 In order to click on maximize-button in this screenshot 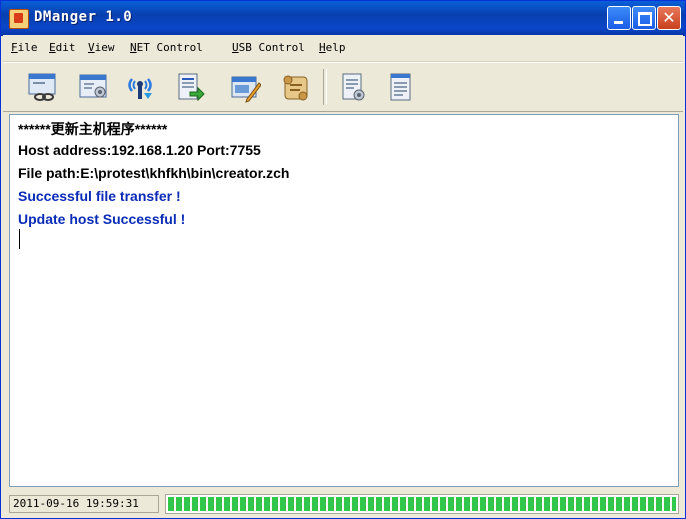, I will do `click(644, 18)`.